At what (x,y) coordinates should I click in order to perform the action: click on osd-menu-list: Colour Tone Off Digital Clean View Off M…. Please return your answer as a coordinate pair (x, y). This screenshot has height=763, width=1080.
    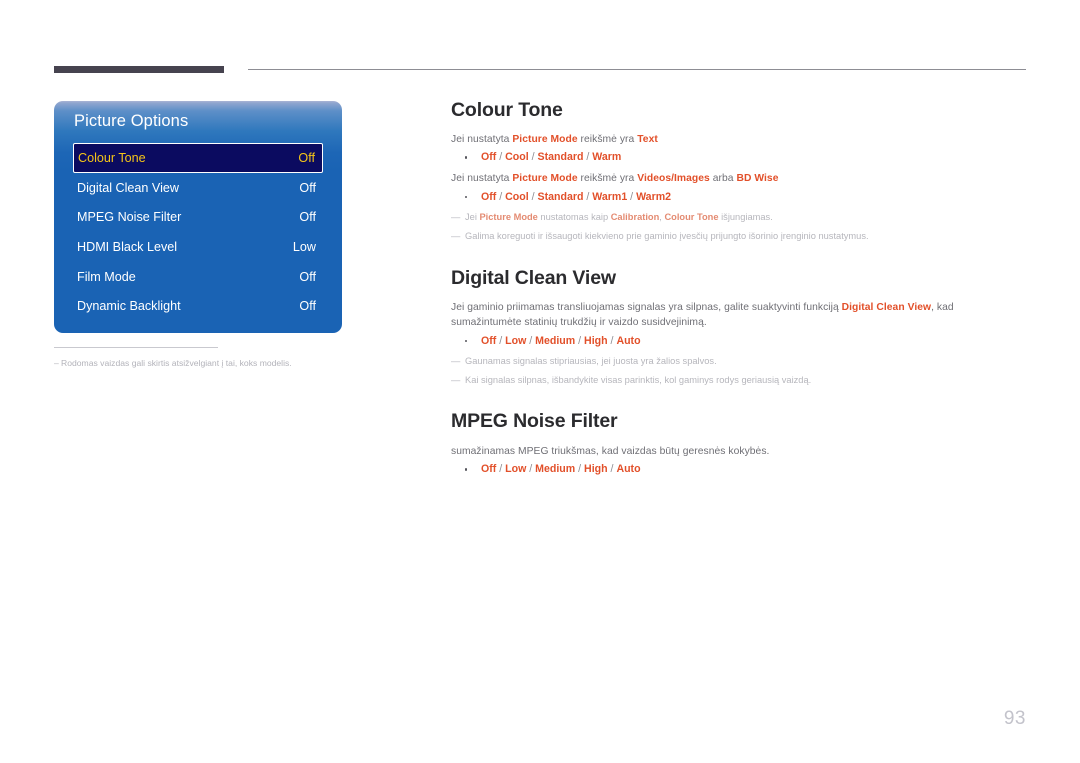
    Looking at the image, I should click on (198, 232).